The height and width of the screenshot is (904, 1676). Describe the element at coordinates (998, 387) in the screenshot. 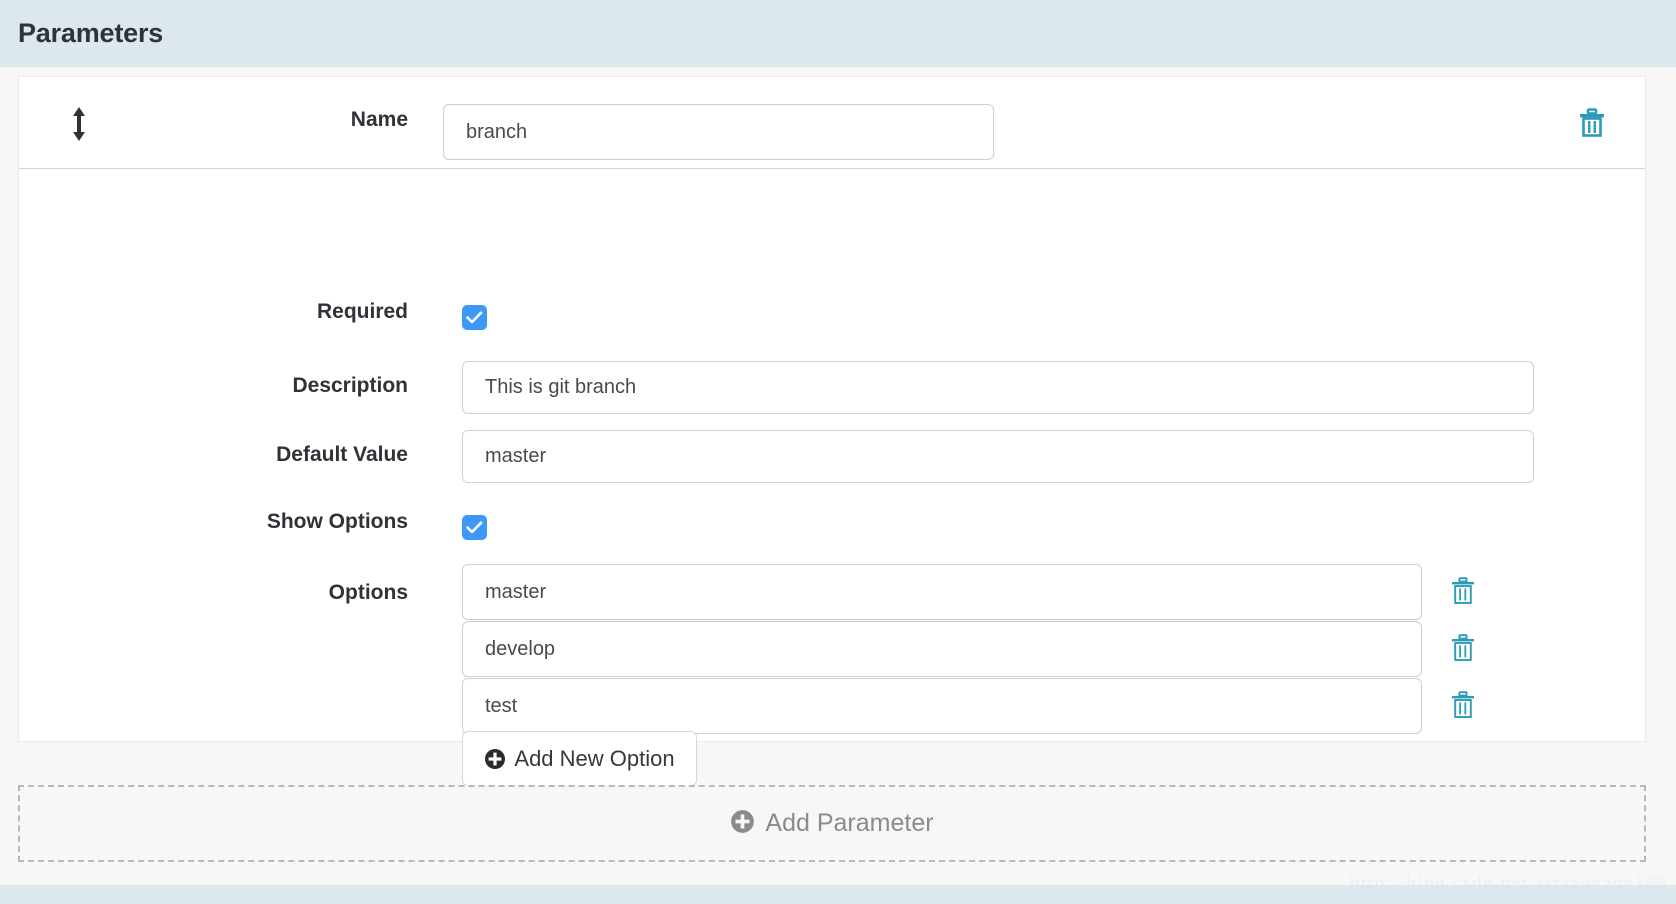

I see `description-input` at that location.